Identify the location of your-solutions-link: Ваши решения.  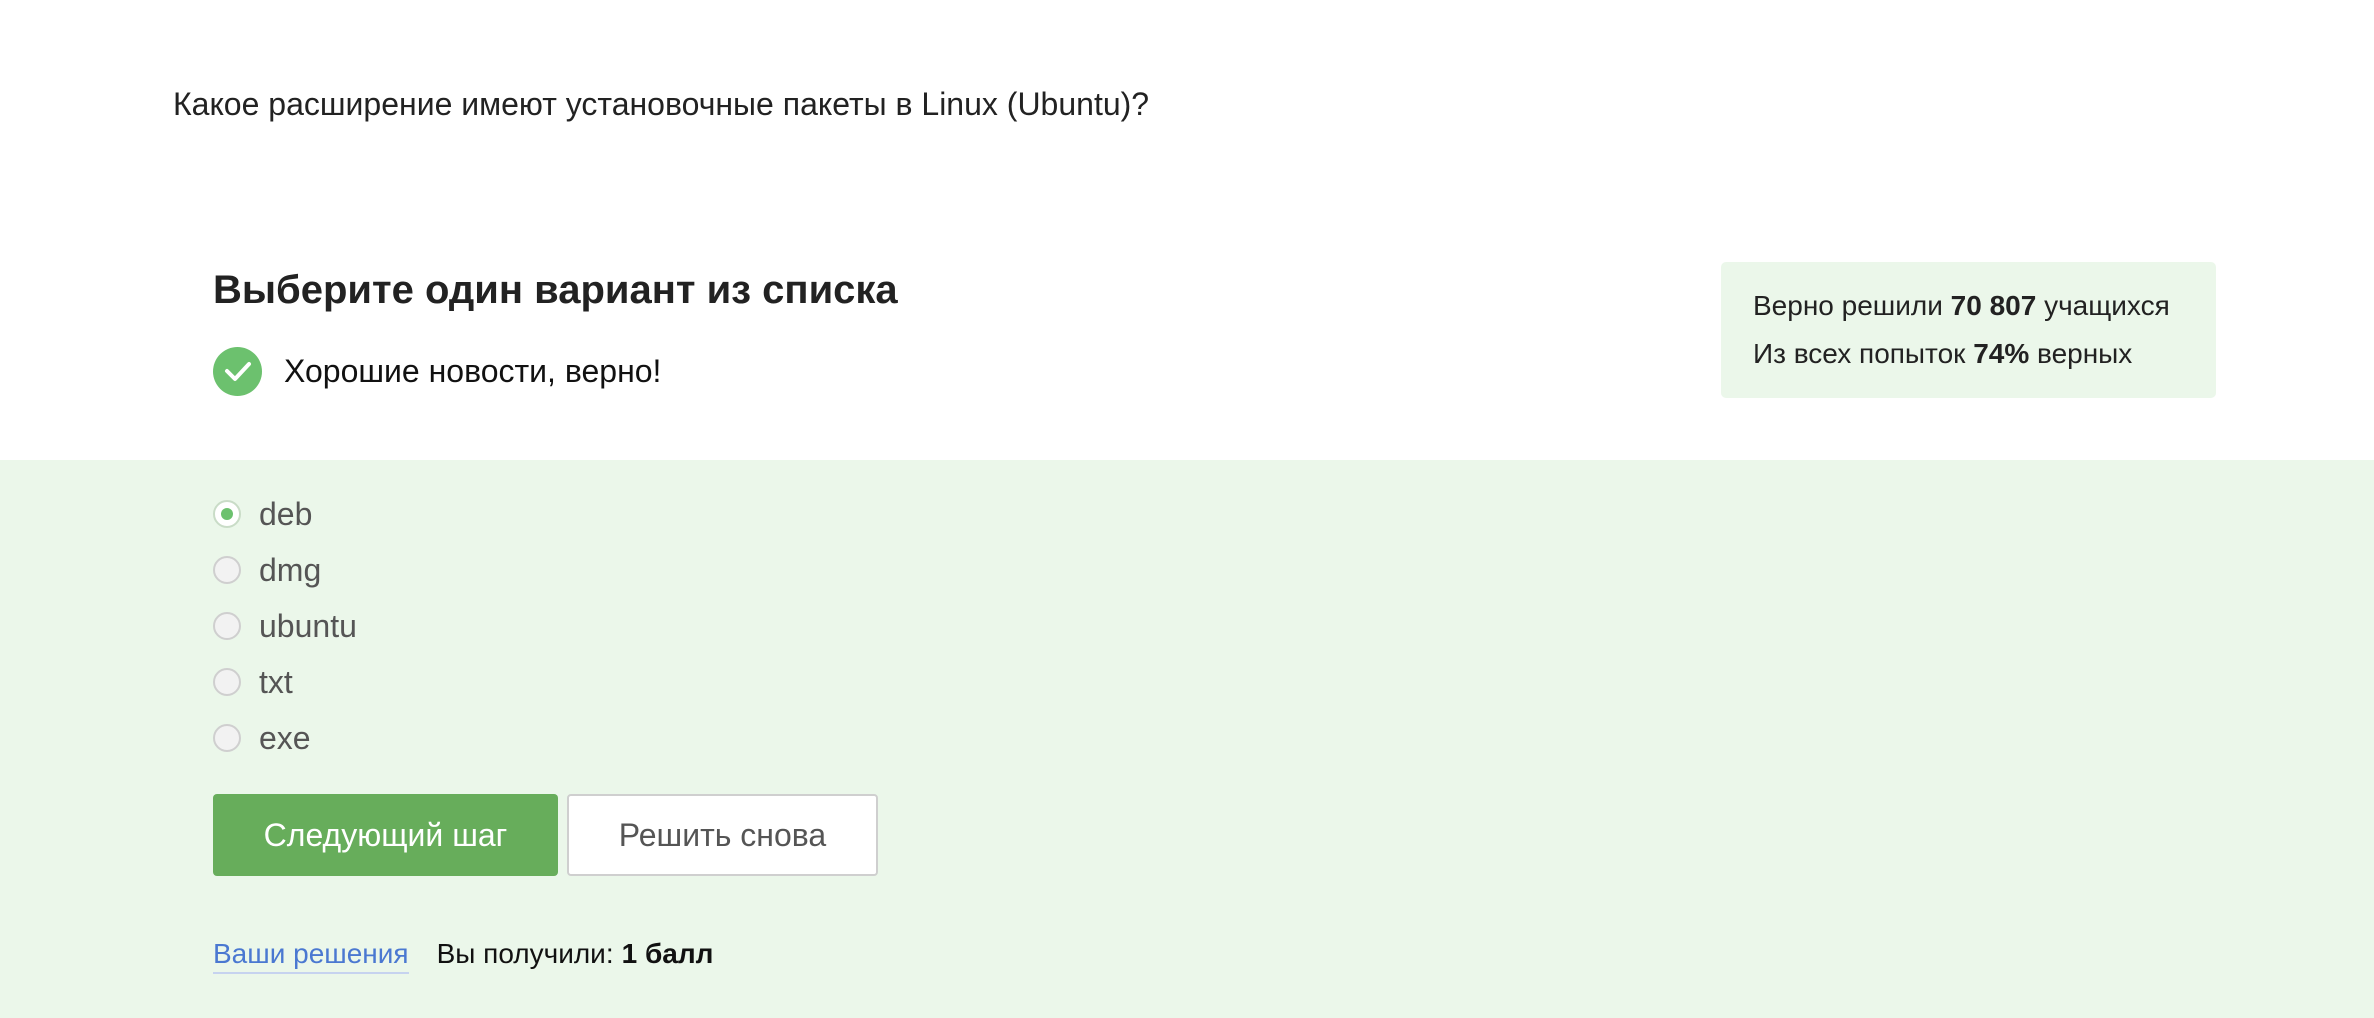
(311, 956).